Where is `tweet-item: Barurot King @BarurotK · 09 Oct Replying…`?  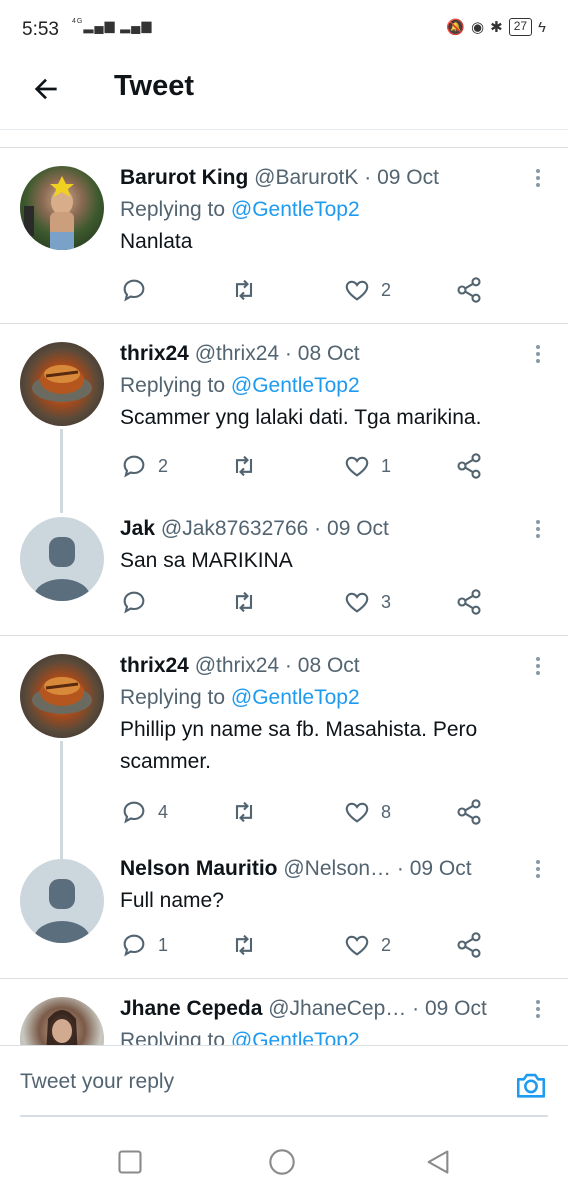 tweet-item: Barurot King @BarurotK · 09 Oct Replying… is located at coordinates (284, 235).